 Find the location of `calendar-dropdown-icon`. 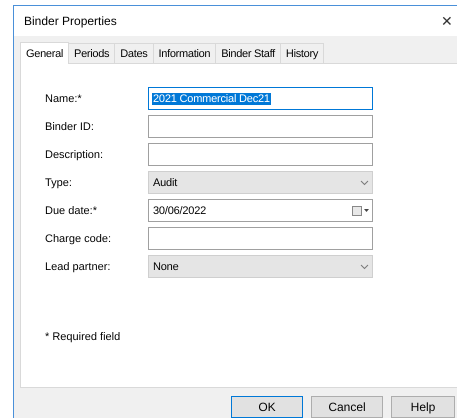

calendar-dropdown-icon is located at coordinates (360, 211).